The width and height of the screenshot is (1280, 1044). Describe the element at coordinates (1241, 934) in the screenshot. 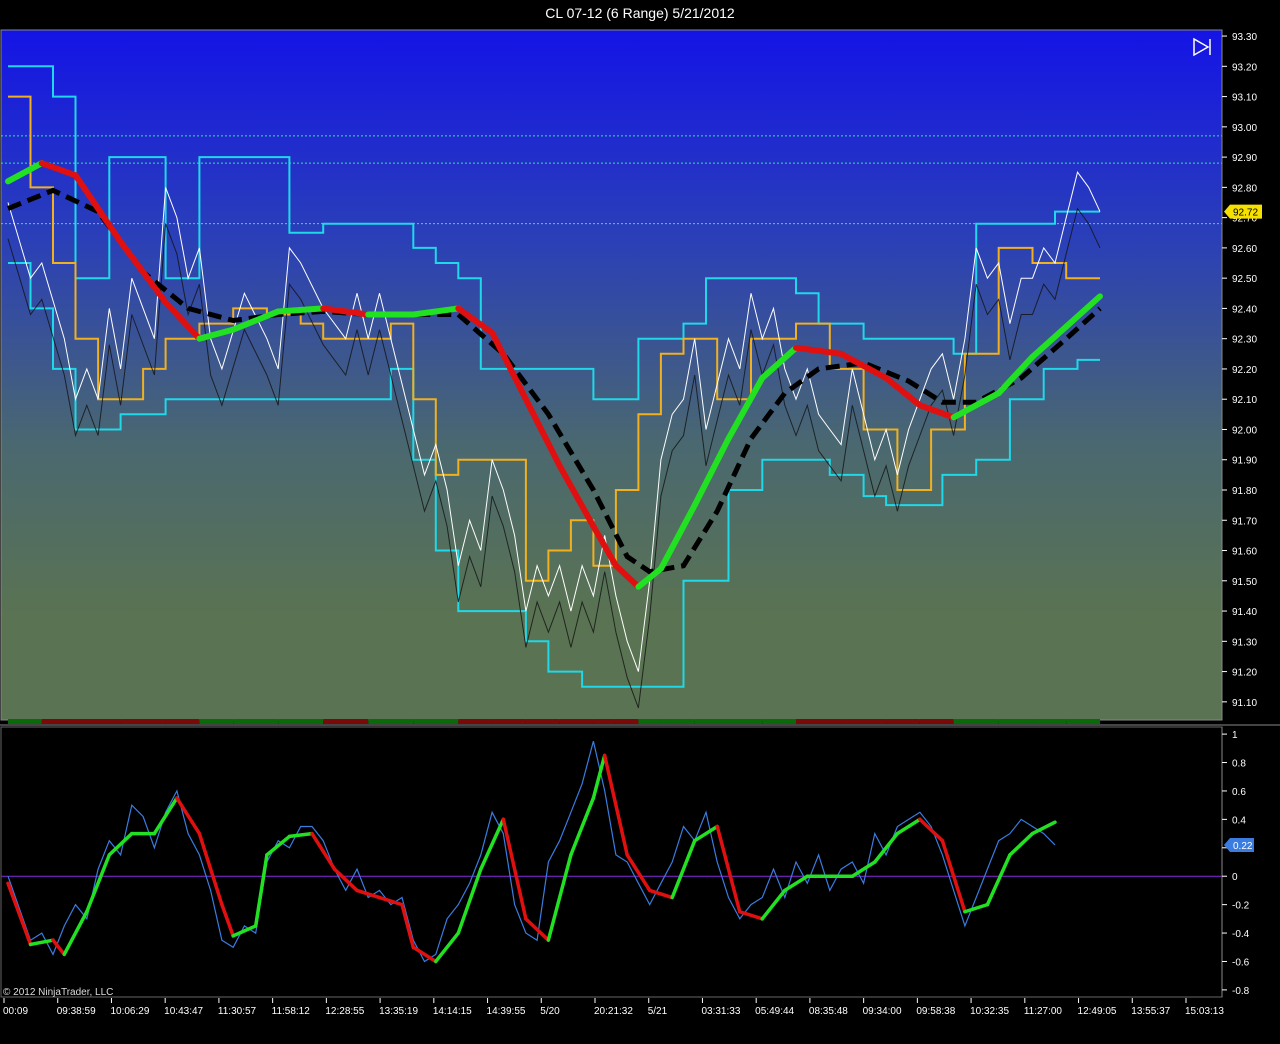

I see `osc-tick-label: -0.4` at that location.